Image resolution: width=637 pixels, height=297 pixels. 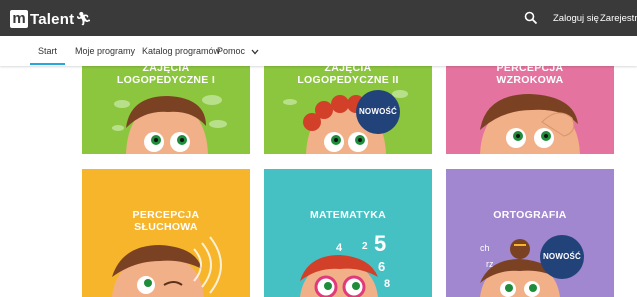 I want to click on program-tile-speech-therapy-2: ZAJĘCIA LOGOPEDYCZNE II NOWOŚĆ, so click(x=348, y=110).